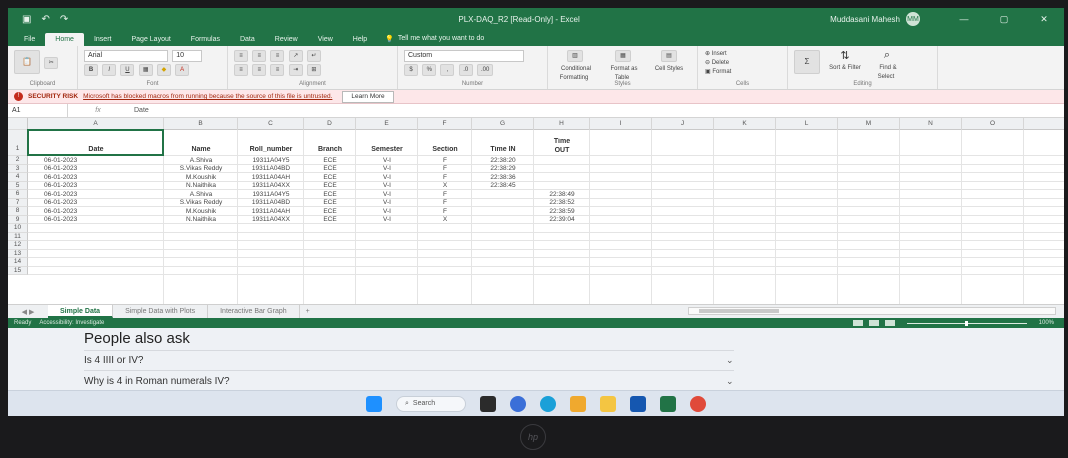 The height and width of the screenshot is (458, 1068). Describe the element at coordinates (562, 124) in the screenshot. I see `column-header-h: H` at that location.